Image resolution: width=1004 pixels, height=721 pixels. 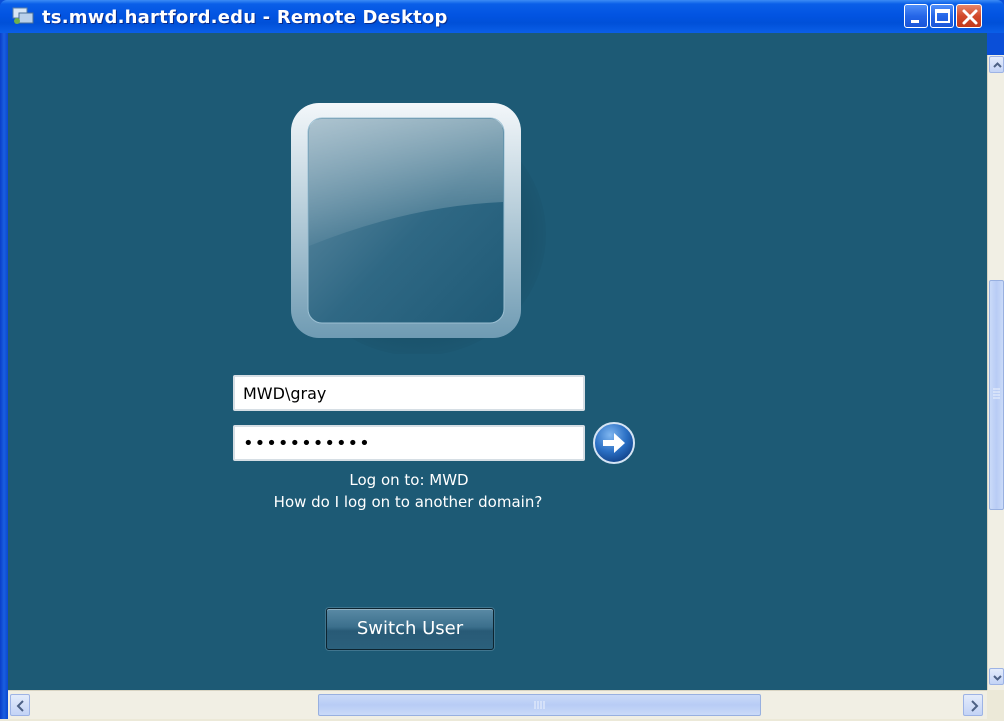 I want to click on scroll-left-button, so click(x=20, y=705).